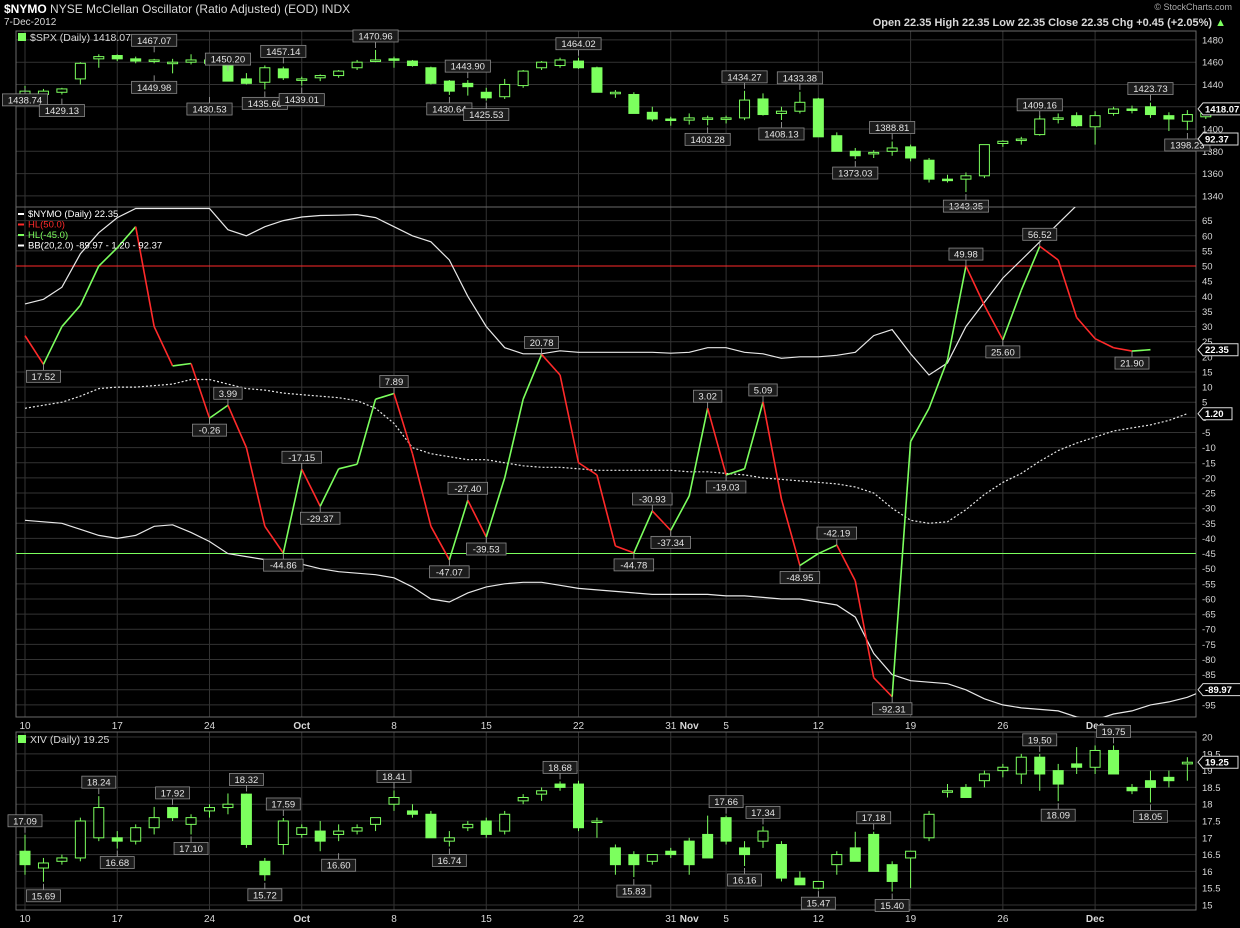 The width and height of the screenshot is (1240, 928). What do you see at coordinates (745, 881) in the screenshot?
I see `data-label: 16.16` at bounding box center [745, 881].